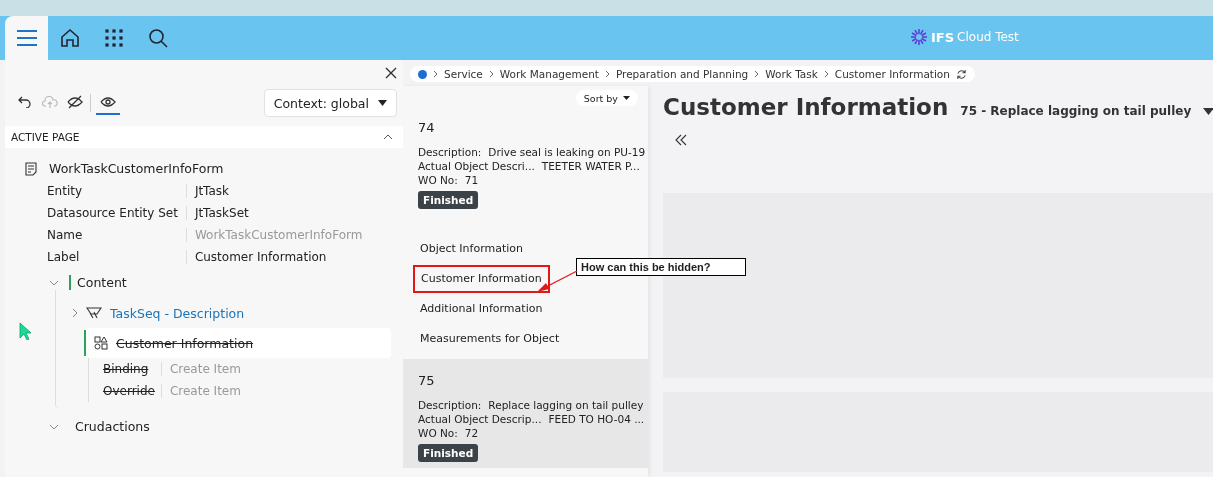 The width and height of the screenshot is (1213, 477). I want to click on field-value: 71, so click(471, 180).